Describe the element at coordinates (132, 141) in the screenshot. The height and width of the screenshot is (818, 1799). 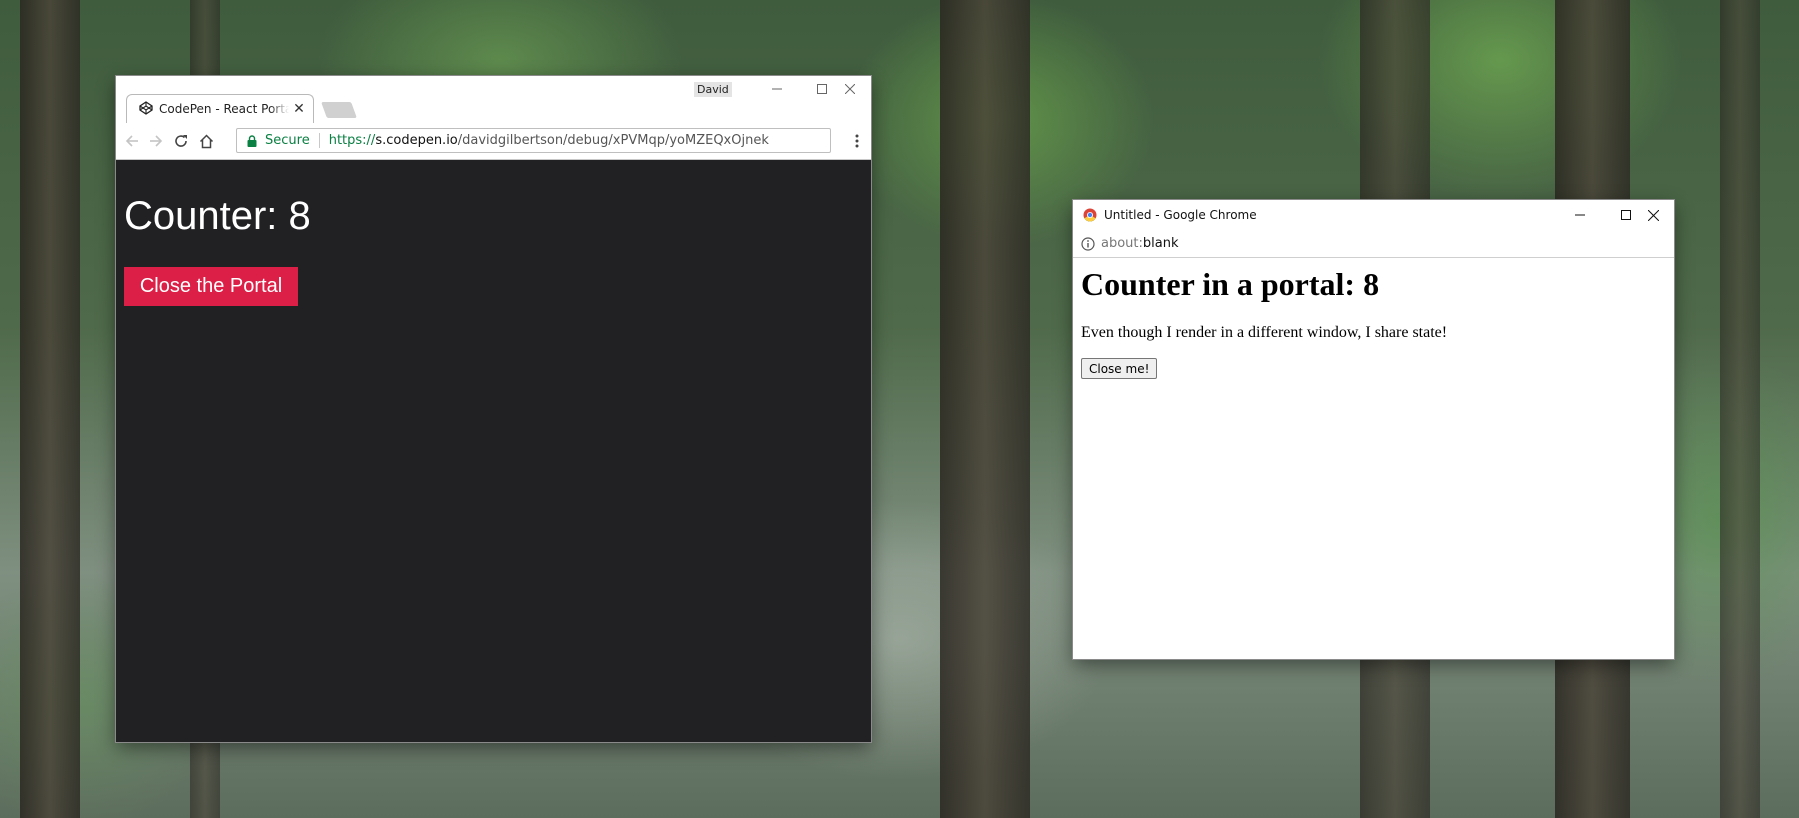
I see `back-arrow-icon` at that location.